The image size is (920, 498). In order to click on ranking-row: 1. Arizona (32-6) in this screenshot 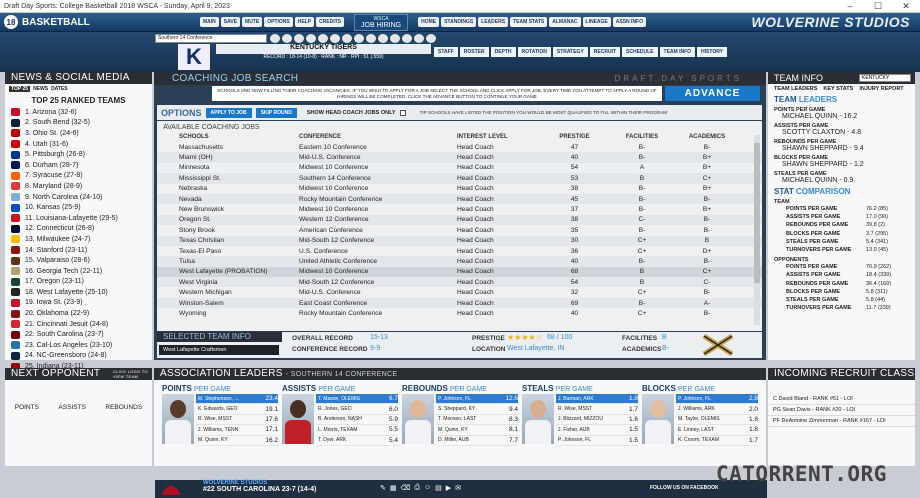, I will do `click(78, 112)`.